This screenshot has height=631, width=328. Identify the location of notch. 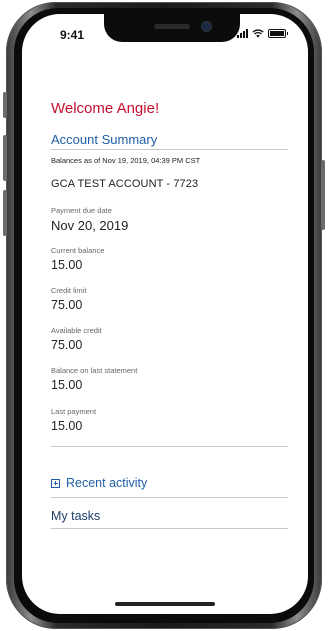
(172, 28).